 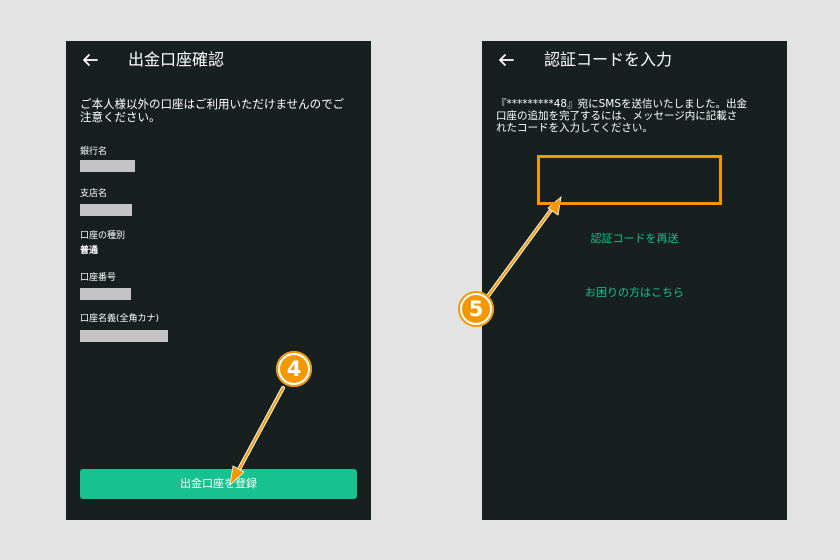 I want to click on branch-name-value-redacted, so click(x=106, y=210).